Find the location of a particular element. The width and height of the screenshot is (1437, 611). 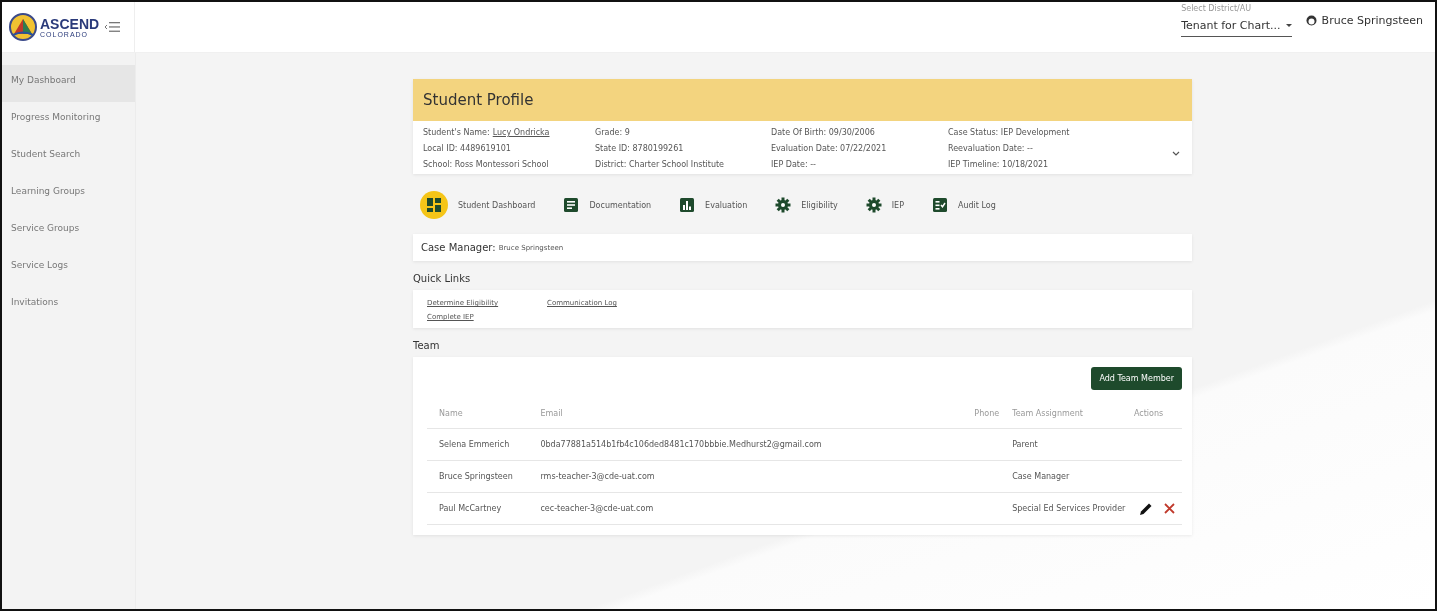

sidebar-item: My Dashboard is located at coordinates (68, 83).